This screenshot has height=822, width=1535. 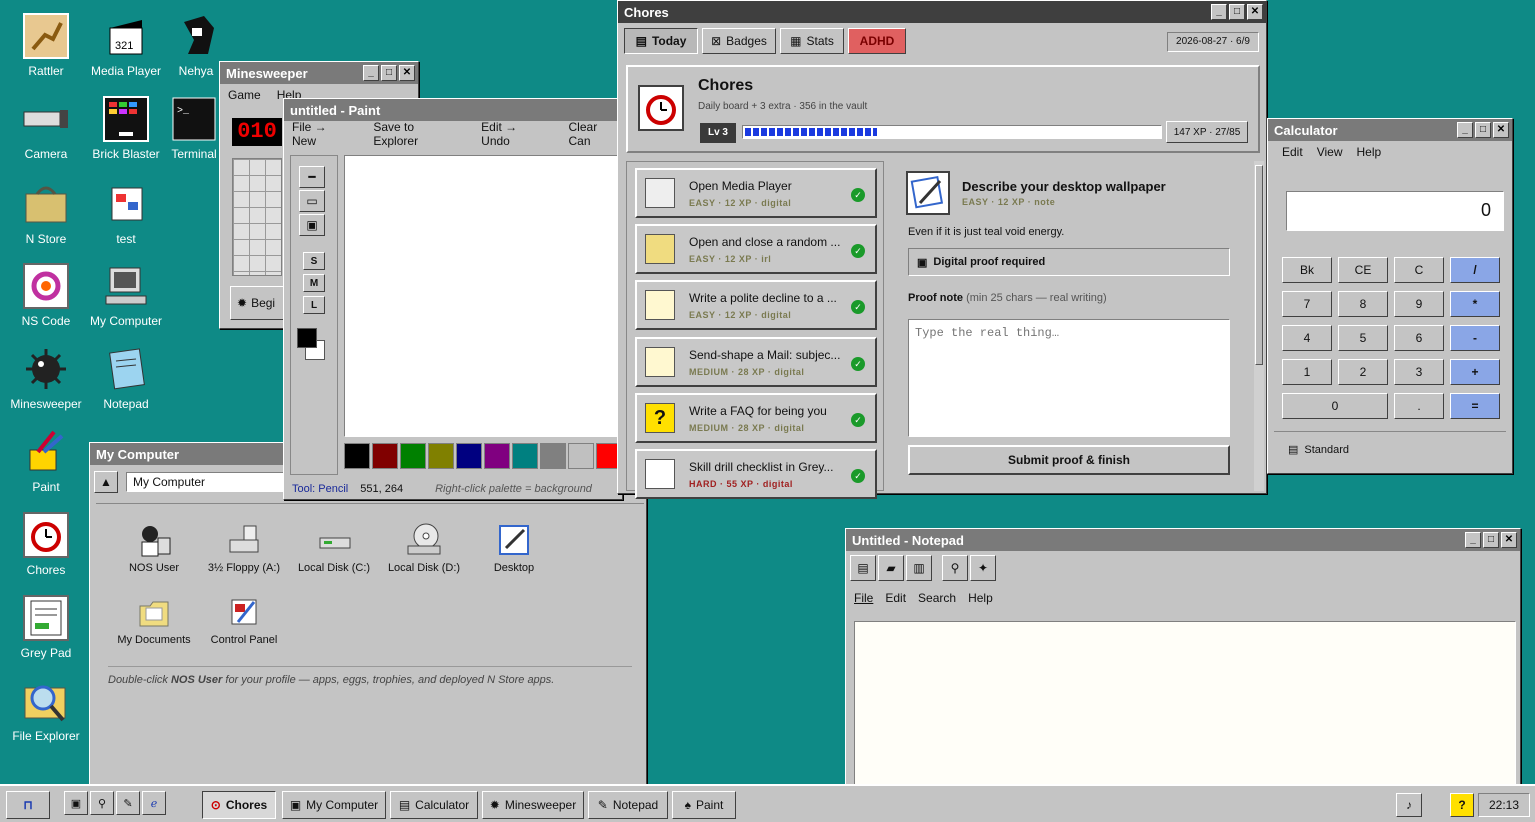 What do you see at coordinates (514, 548) in the screenshot?
I see `desktop-item: Desktop` at bounding box center [514, 548].